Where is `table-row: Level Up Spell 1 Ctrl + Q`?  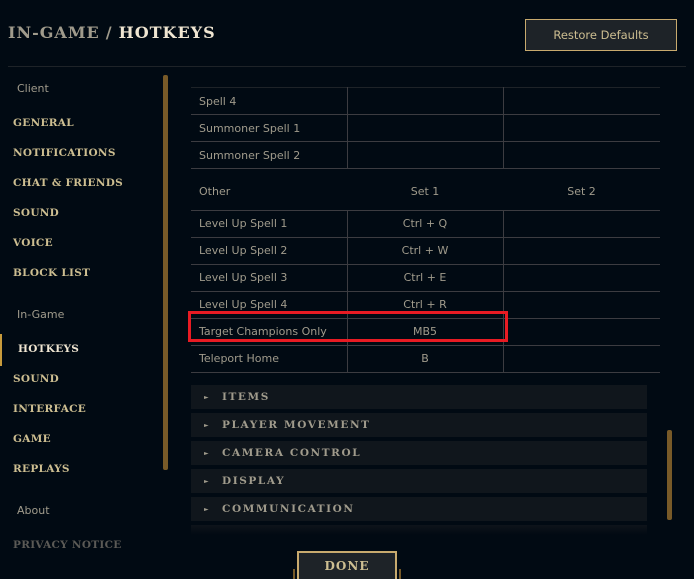 table-row: Level Up Spell 1 Ctrl + Q is located at coordinates (425, 224).